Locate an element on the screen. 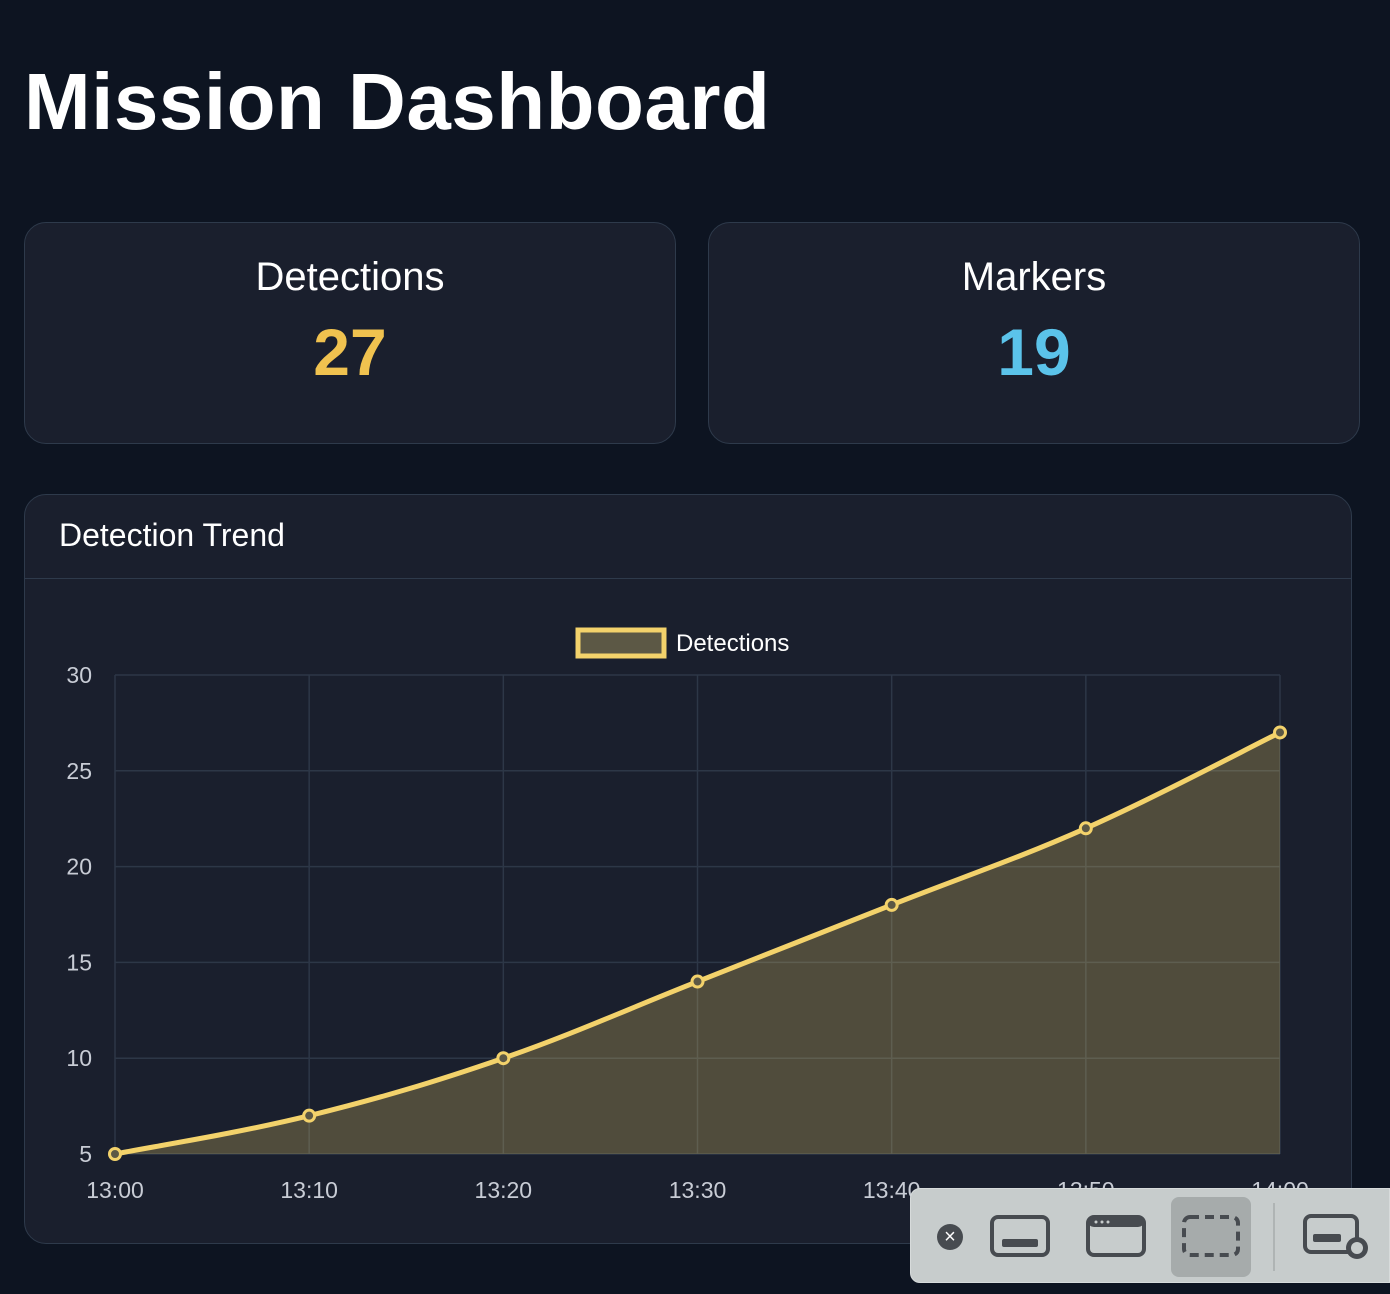 The width and height of the screenshot is (1390, 1294). y-tick-label-4: 25 is located at coordinates (79, 771).